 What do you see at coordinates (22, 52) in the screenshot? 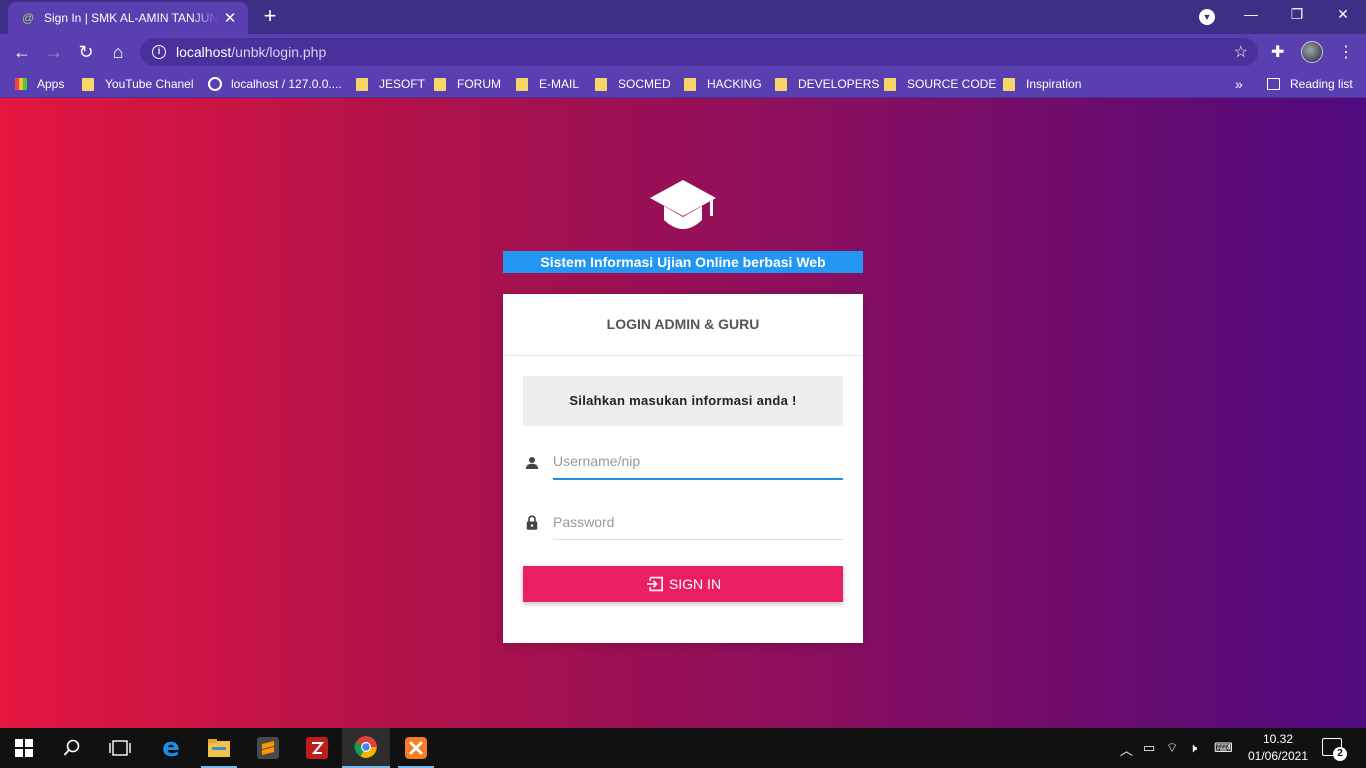
I see `back-icon: ←` at bounding box center [22, 52].